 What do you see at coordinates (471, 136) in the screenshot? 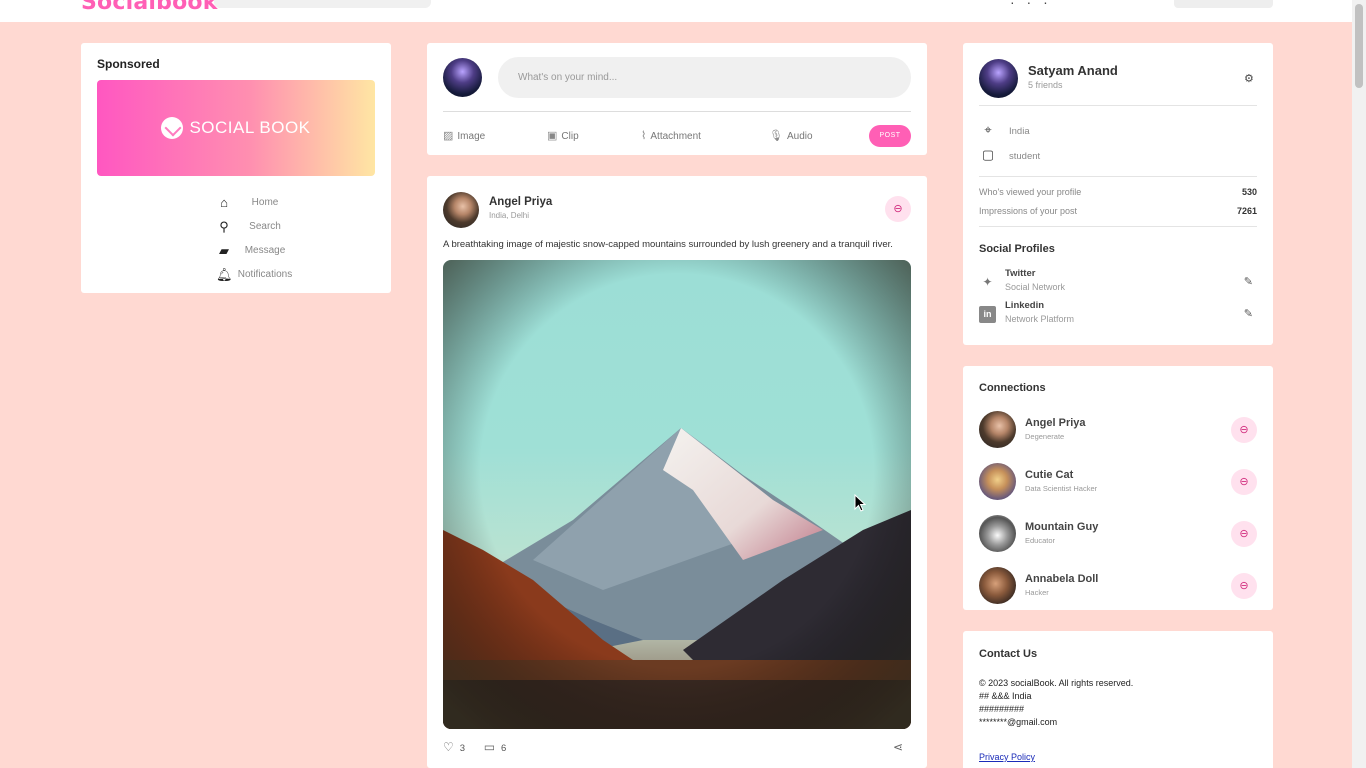
I see `action-label: Image` at bounding box center [471, 136].